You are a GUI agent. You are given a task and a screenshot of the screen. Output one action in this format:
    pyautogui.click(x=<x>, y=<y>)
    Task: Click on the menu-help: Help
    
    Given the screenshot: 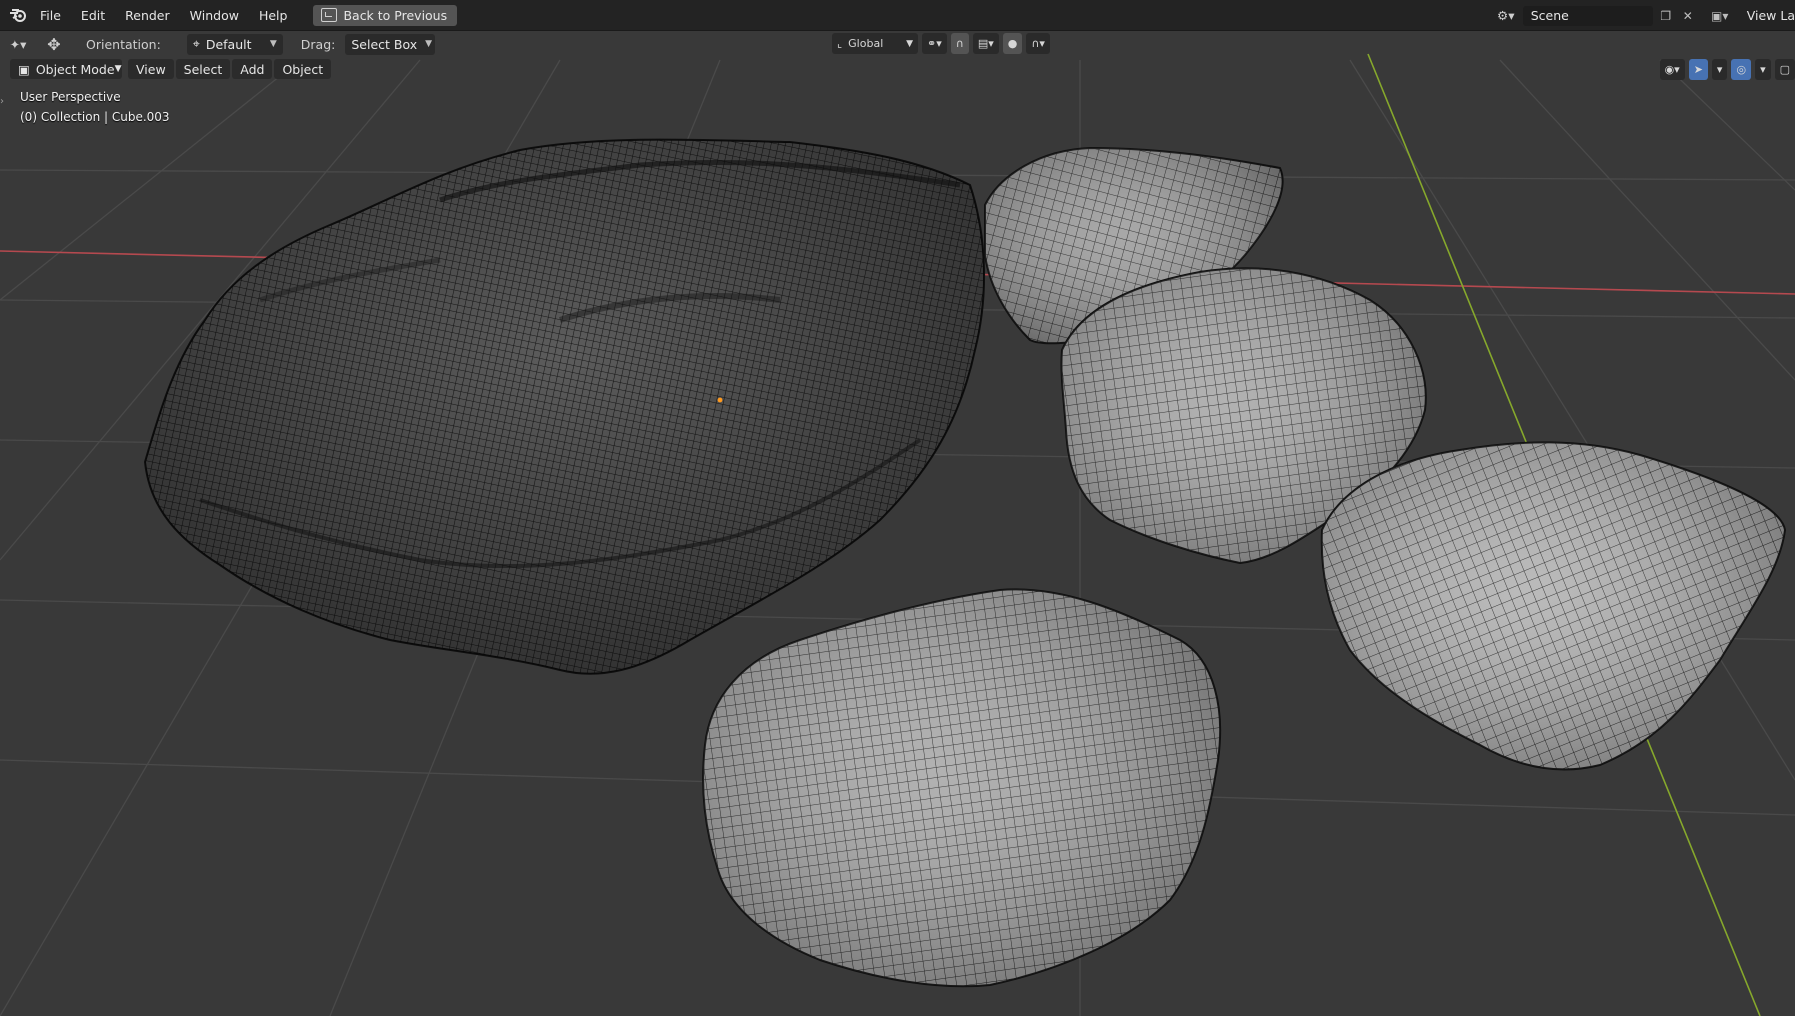 What is the action you would take?
    pyautogui.click(x=273, y=15)
    